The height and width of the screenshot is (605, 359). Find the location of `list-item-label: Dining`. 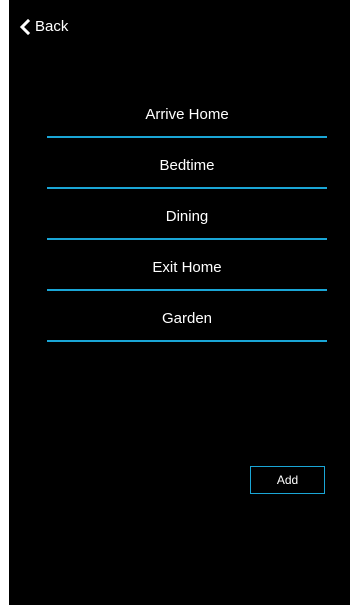

list-item-label: Dining is located at coordinates (187, 216).